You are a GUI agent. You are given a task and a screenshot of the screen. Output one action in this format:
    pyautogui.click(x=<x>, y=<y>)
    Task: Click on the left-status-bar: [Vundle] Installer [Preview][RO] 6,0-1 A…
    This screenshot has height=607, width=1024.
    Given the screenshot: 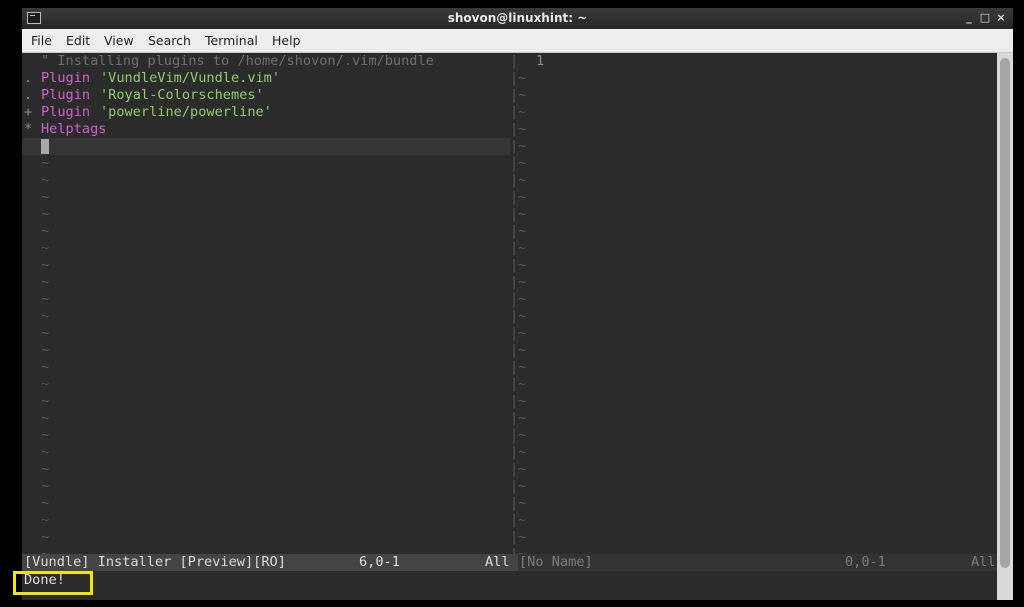 What is the action you would take?
    pyautogui.click(x=270, y=562)
    